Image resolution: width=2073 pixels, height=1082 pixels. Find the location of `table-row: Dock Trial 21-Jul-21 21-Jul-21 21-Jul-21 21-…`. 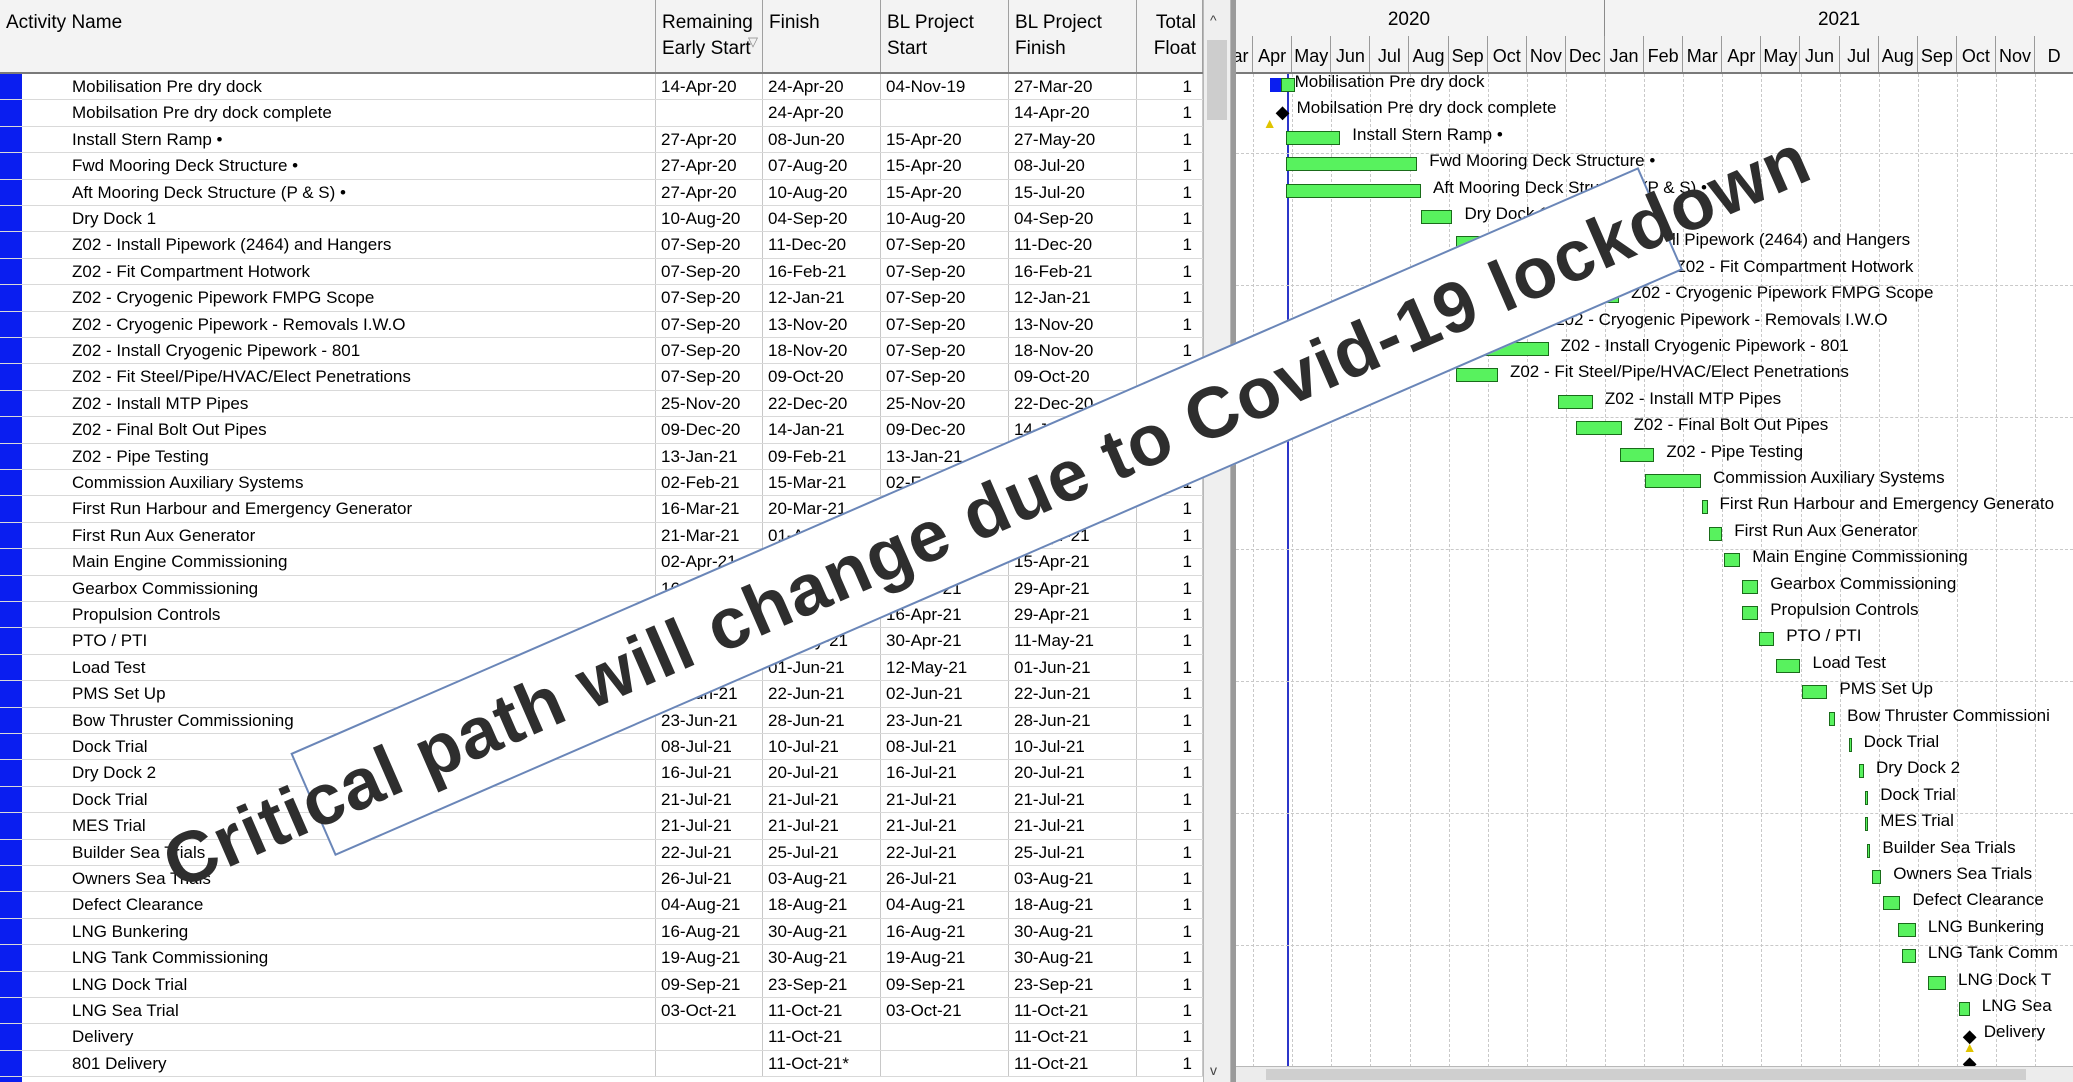

table-row: Dock Trial 21-Jul-21 21-Jul-21 21-Jul-21 21-… is located at coordinates (601, 800).